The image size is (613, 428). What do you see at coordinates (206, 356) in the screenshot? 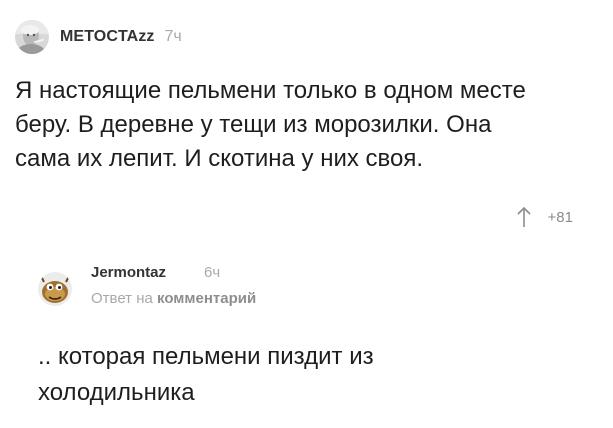
I see `reply-text-line: .. которая пельмени пиздит из` at bounding box center [206, 356].